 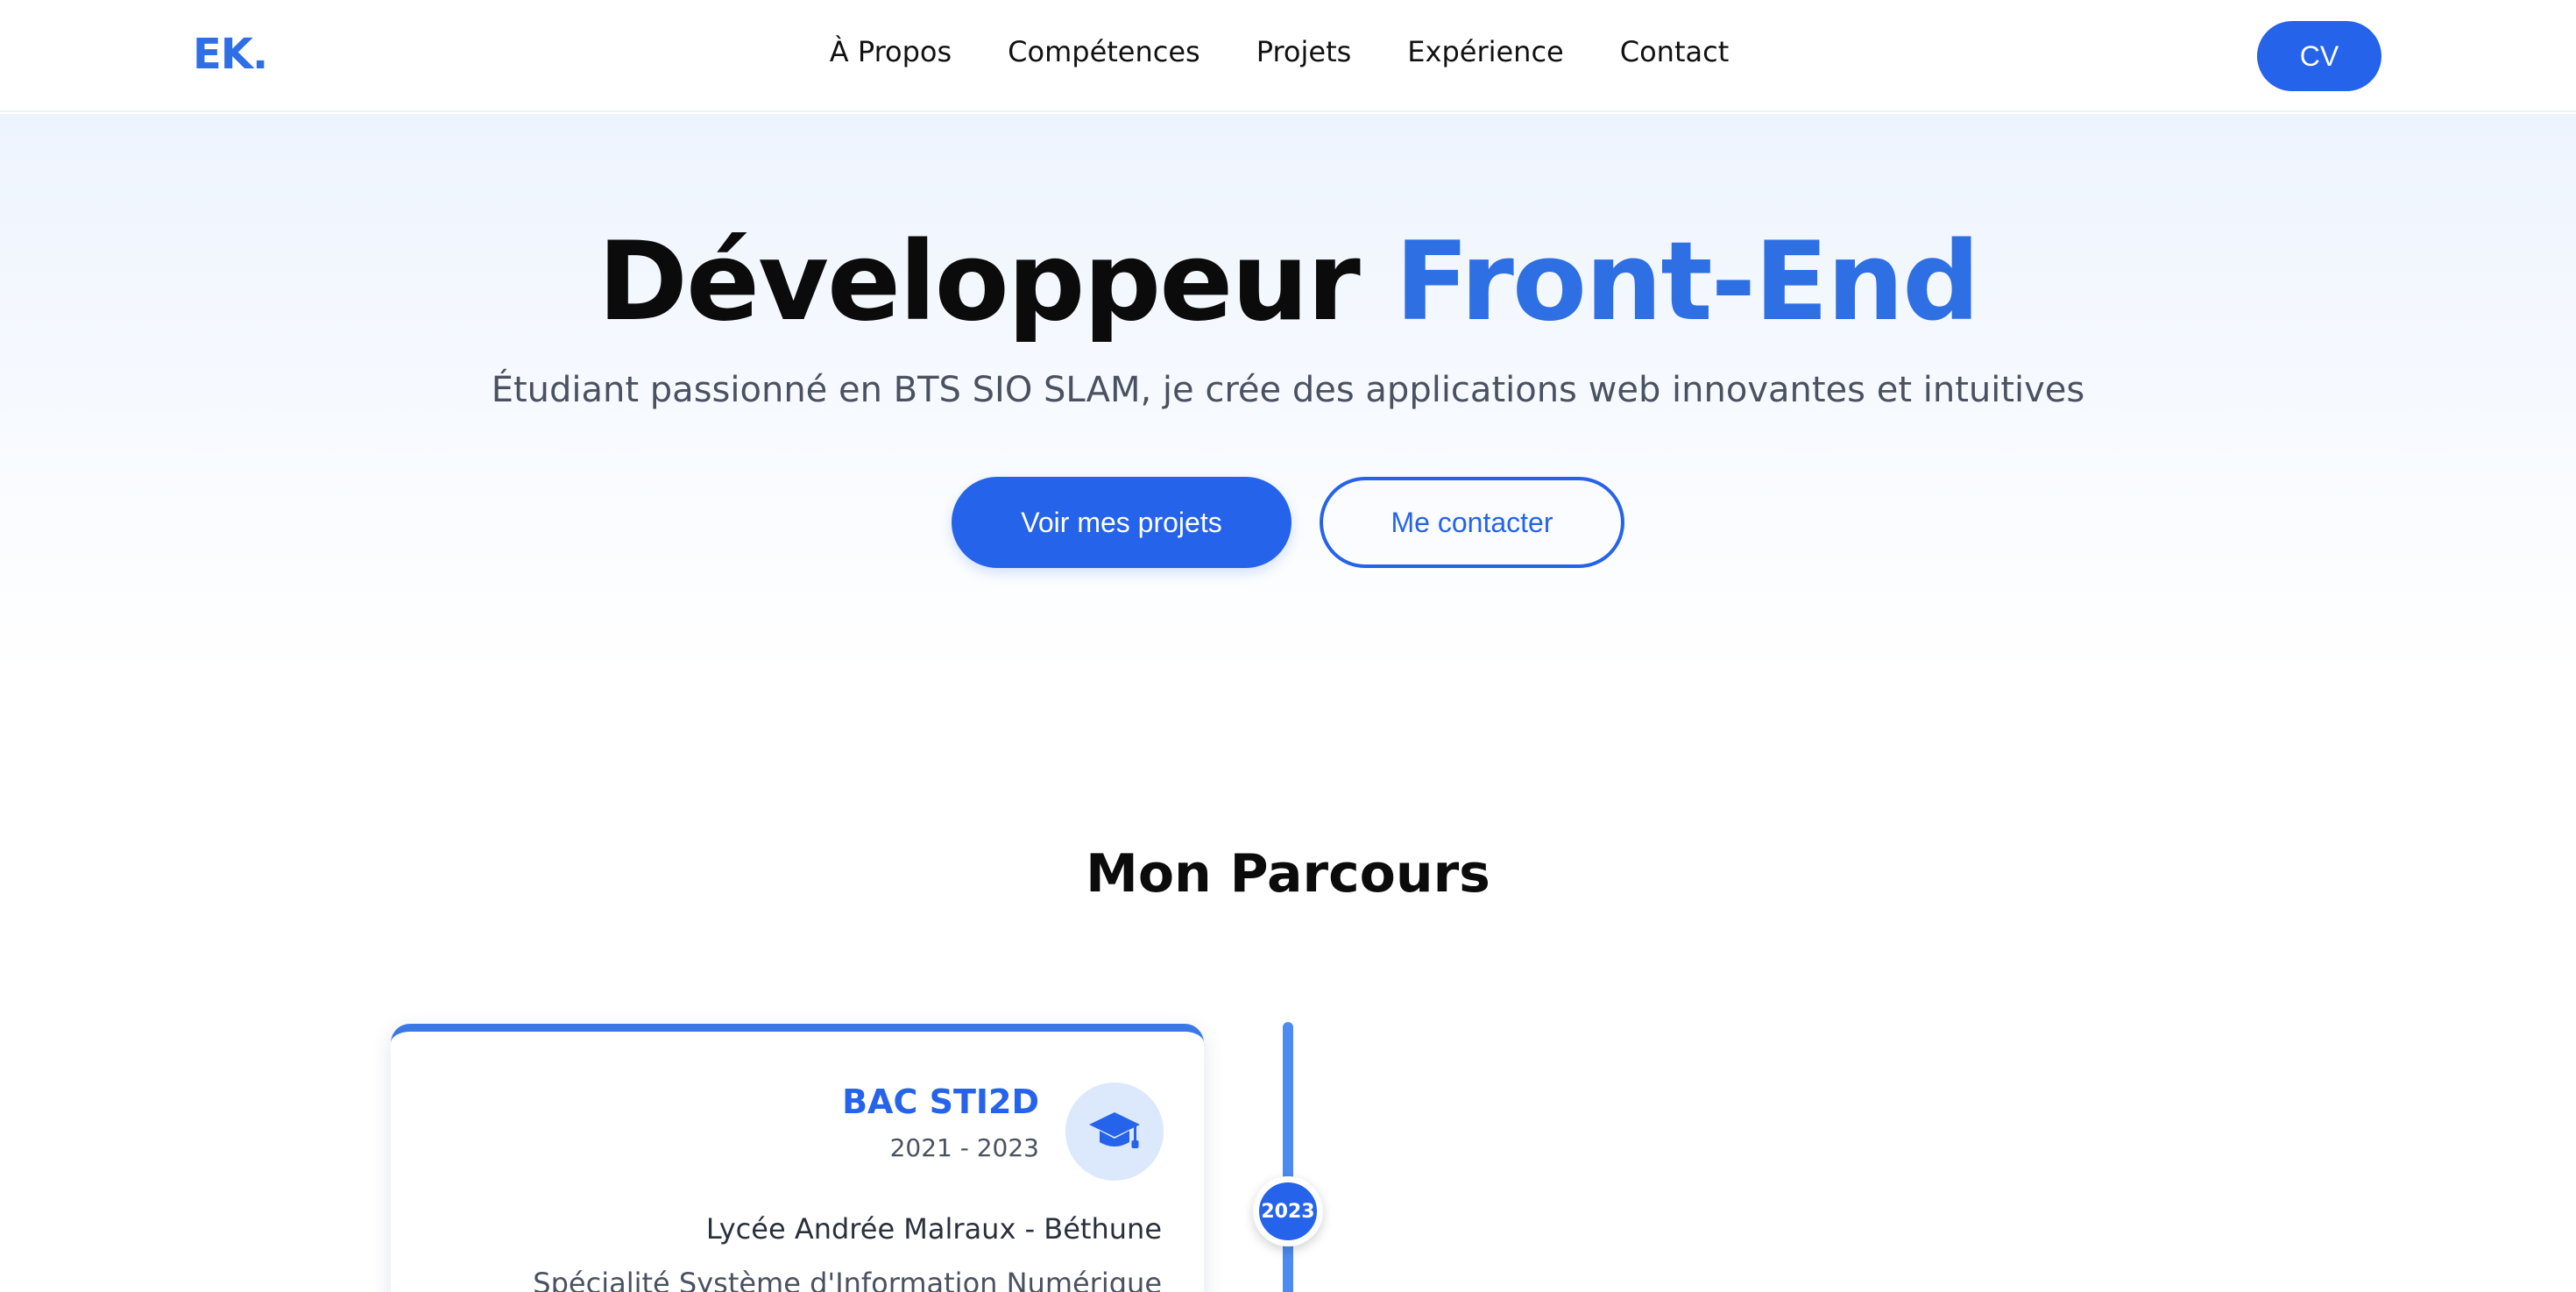 I want to click on card-icon-badge, so click(x=1114, y=1132).